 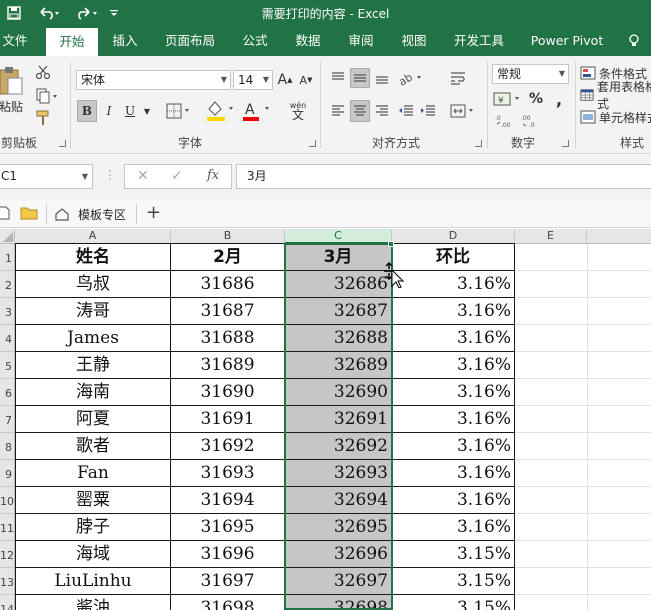 What do you see at coordinates (453, 236) in the screenshot?
I see `column-header-d: D` at bounding box center [453, 236].